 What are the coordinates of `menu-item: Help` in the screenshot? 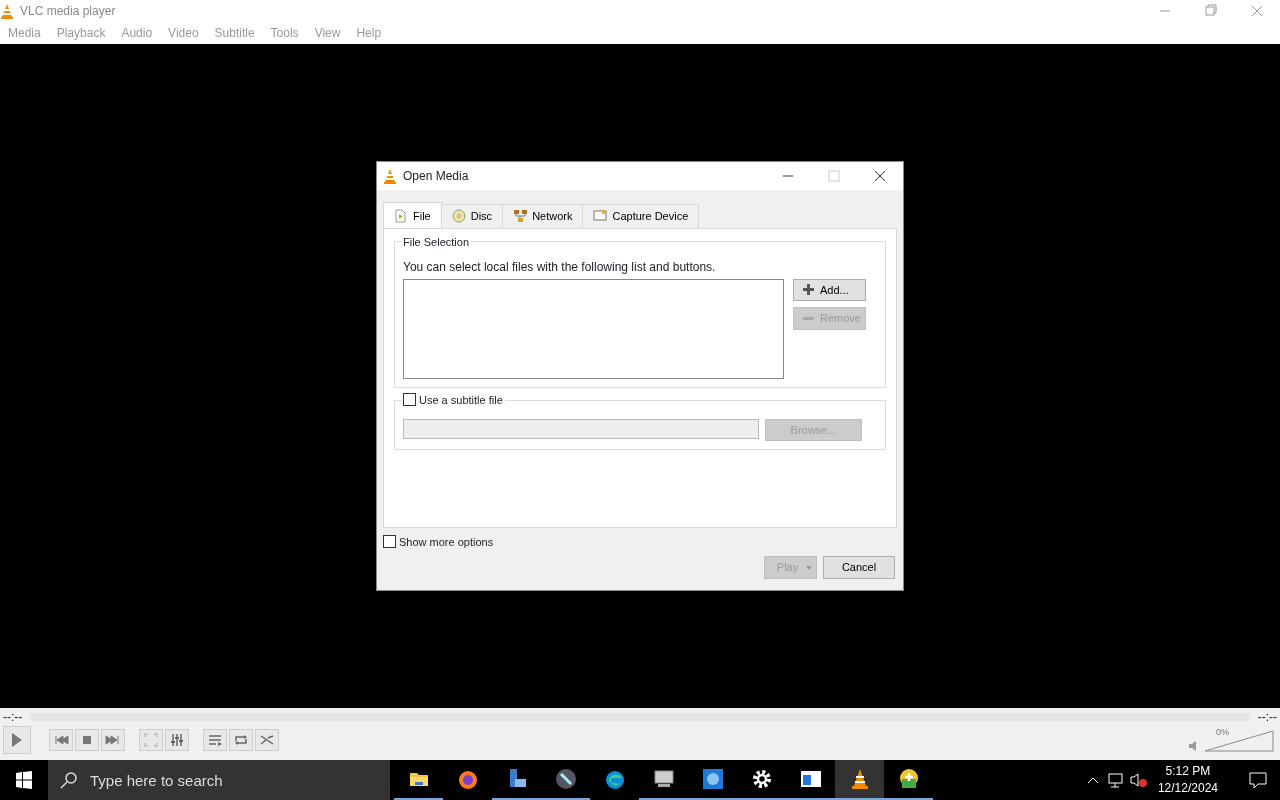 It's located at (369, 33).